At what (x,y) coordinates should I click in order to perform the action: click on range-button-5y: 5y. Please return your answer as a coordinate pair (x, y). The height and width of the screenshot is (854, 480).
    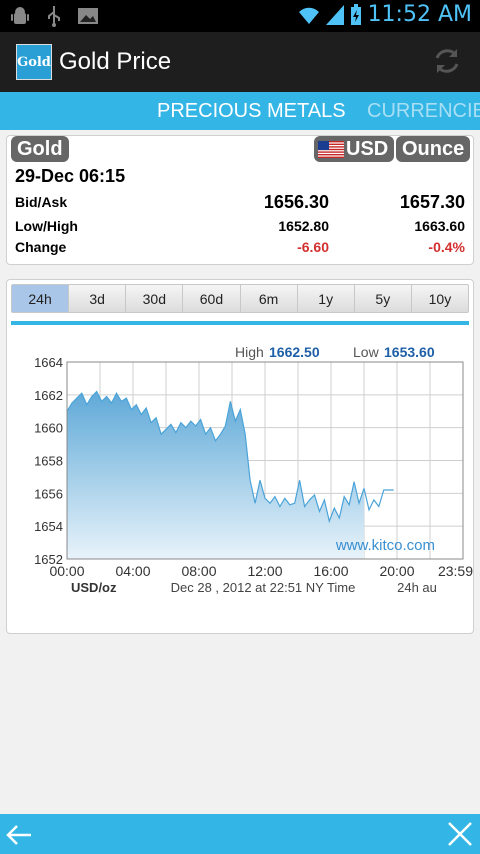
    Looking at the image, I should click on (383, 298).